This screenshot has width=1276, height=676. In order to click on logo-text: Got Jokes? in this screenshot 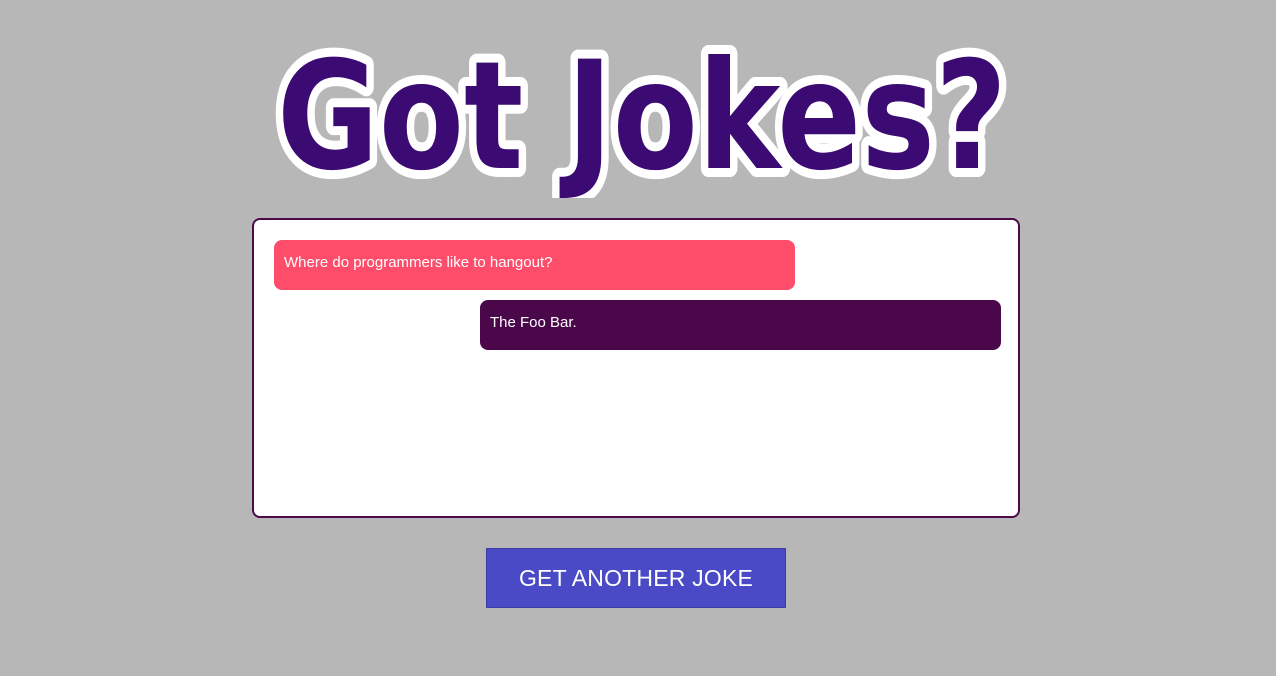, I will do `click(642, 114)`.